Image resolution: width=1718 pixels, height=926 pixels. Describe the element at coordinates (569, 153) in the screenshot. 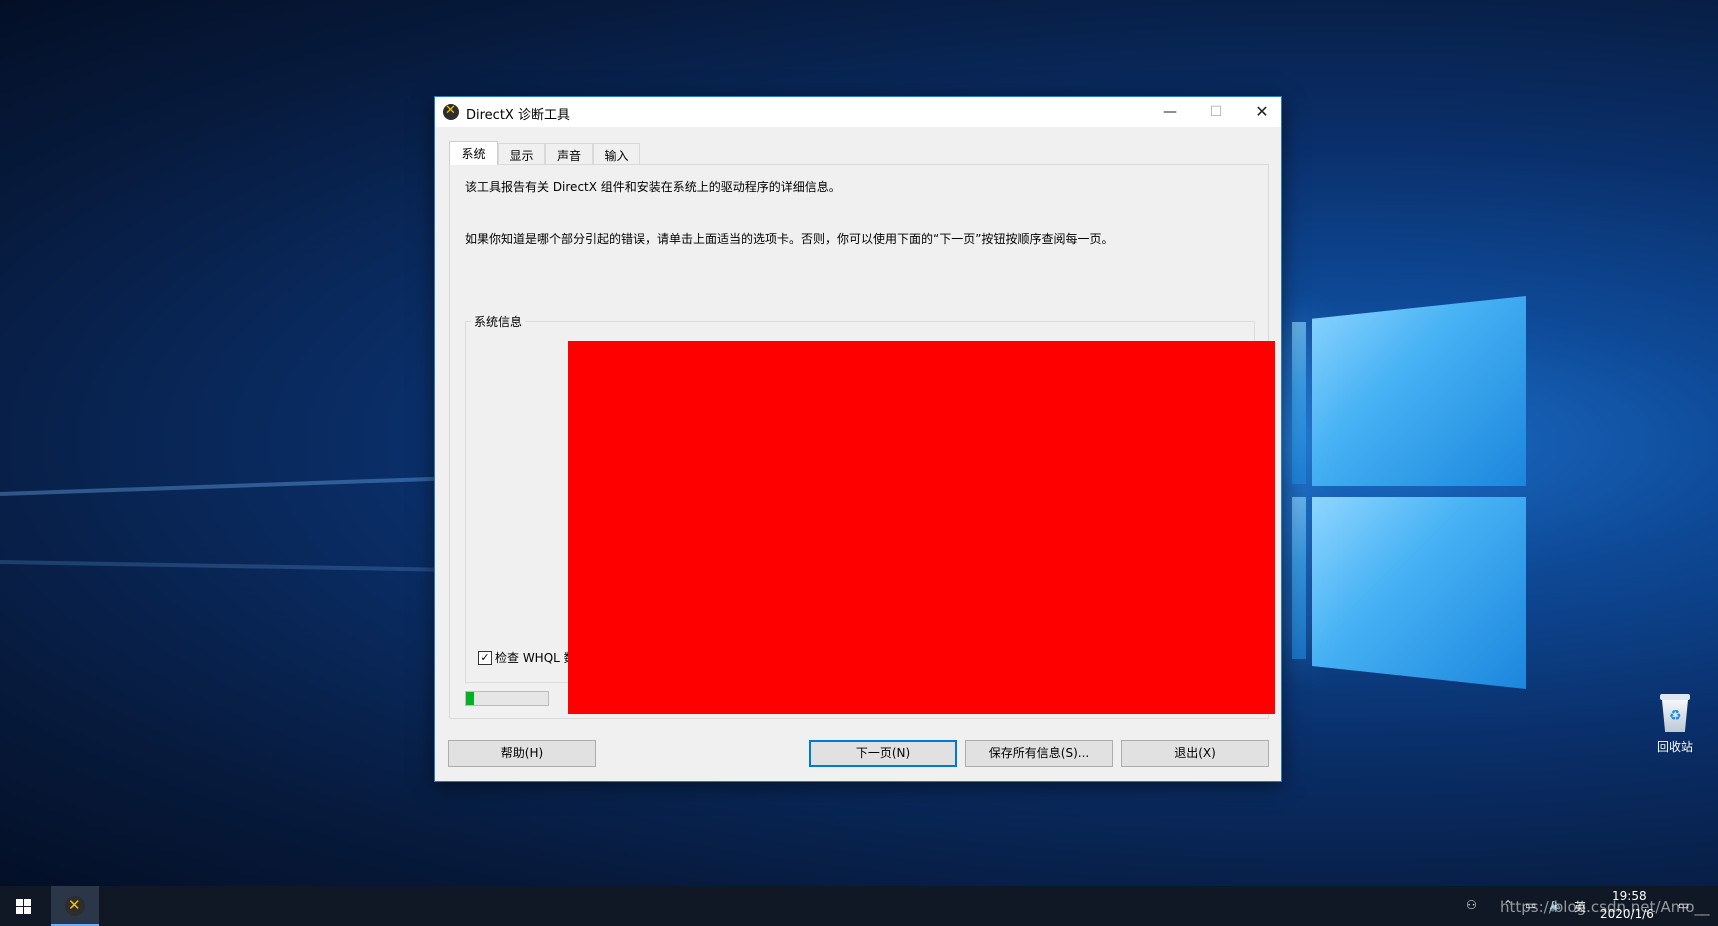

I see `tab-sound: 声音` at that location.